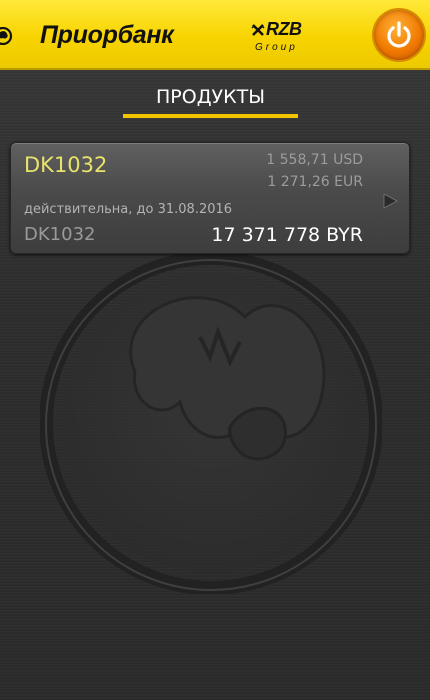  I want to click on tab-active-indicator, so click(210, 116).